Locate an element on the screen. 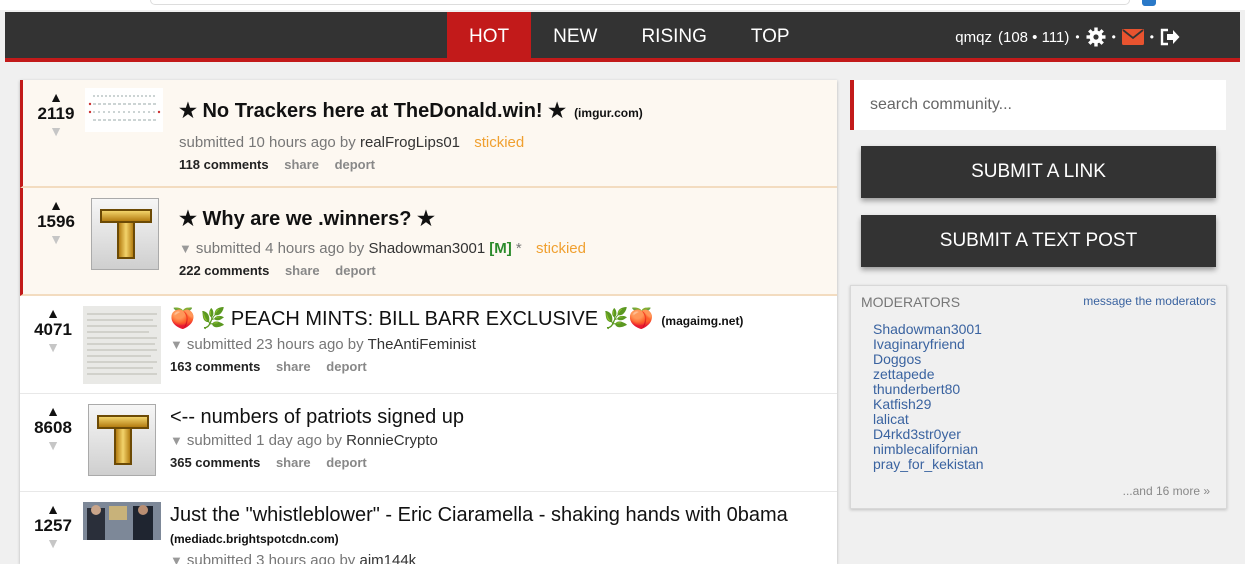 The width and height of the screenshot is (1245, 564). moderator-link: D4rkd3str0yer is located at coordinates (928, 434).